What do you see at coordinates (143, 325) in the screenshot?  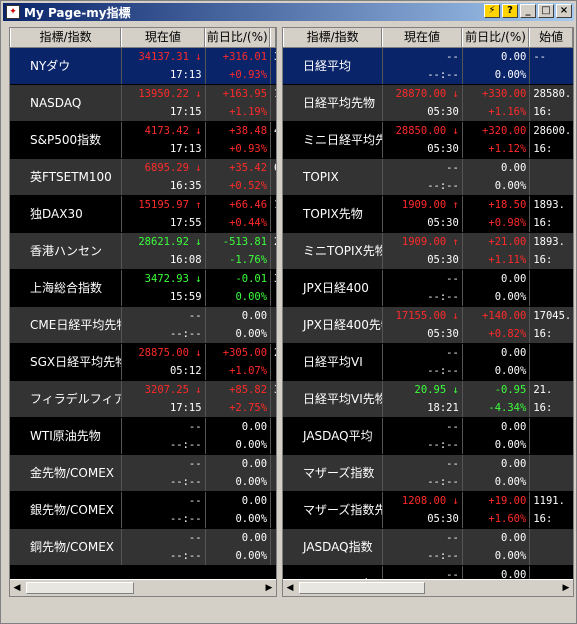 I see `table-row: CME日経平均先物 -- --:-- 0.00 0.00%` at bounding box center [143, 325].